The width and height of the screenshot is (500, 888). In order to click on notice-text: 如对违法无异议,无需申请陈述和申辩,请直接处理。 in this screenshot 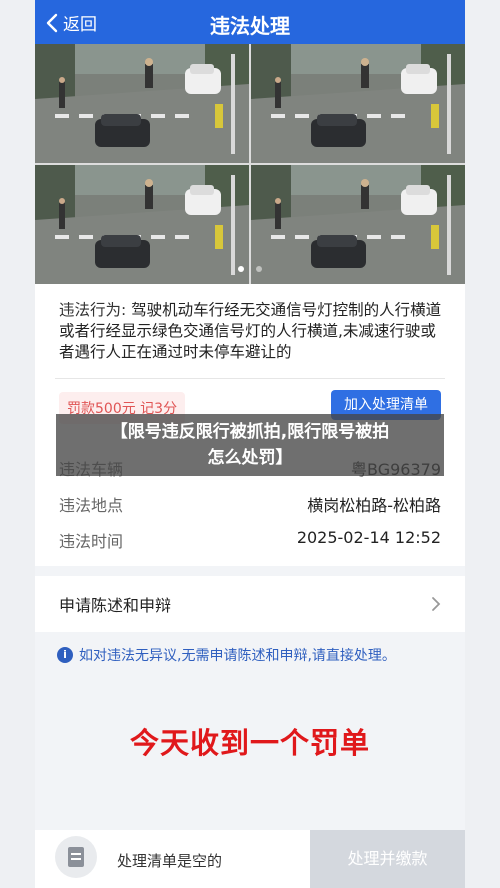, I will do `click(237, 656)`.